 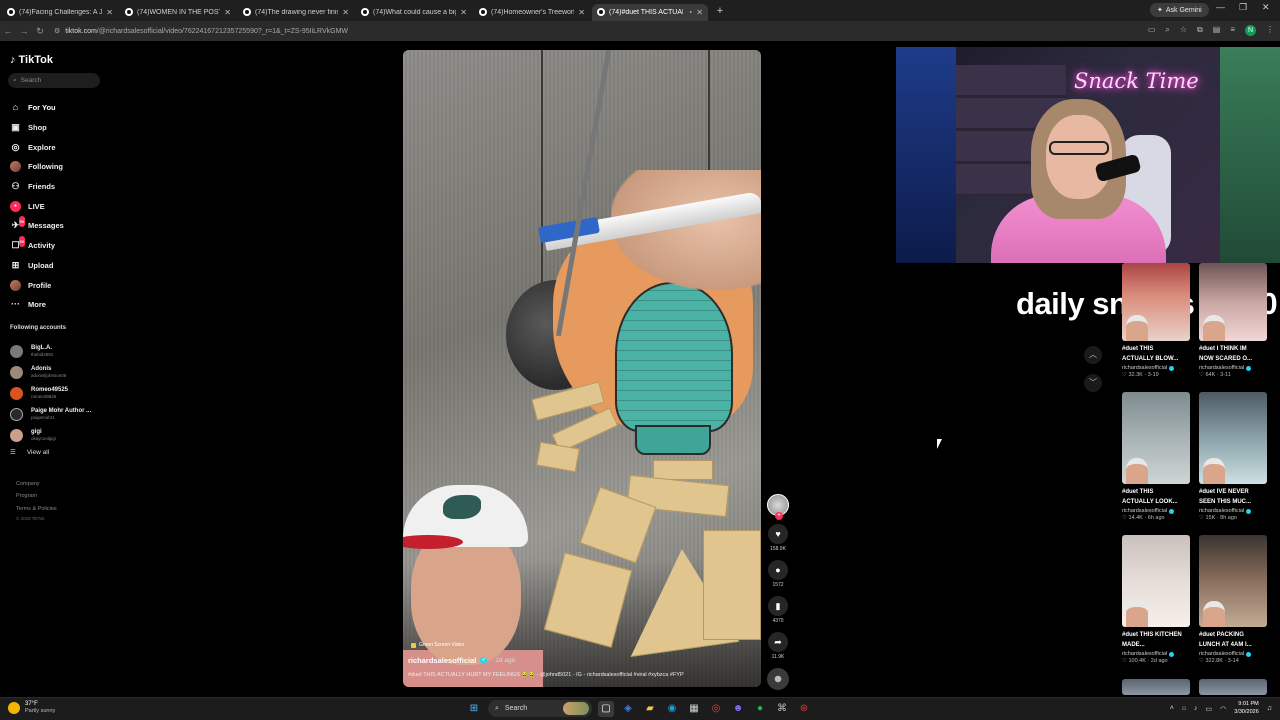 I want to click on account-item: Adonis adonisfjohnson06, so click(x=50, y=372).